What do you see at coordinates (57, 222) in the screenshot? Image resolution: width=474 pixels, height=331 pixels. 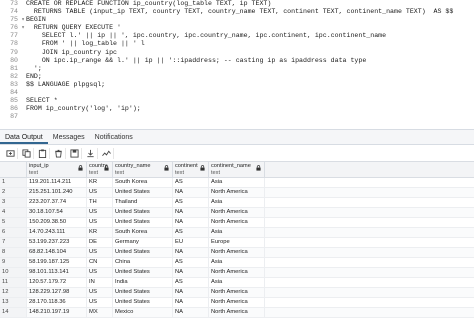 I see `table-cell: 150.209.38.50` at bounding box center [57, 222].